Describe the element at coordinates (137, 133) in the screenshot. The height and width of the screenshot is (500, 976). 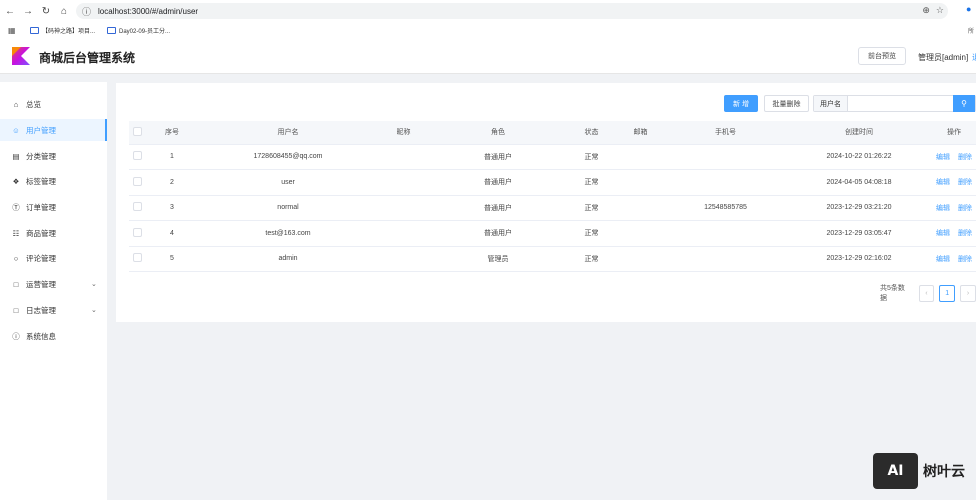
I see `select-all-checkbox` at that location.